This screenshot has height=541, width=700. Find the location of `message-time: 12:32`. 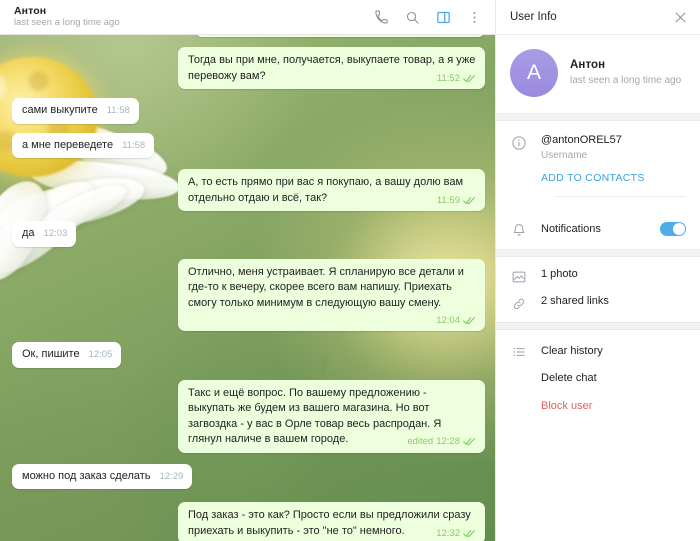

message-time: 12:32 is located at coordinates (448, 533).